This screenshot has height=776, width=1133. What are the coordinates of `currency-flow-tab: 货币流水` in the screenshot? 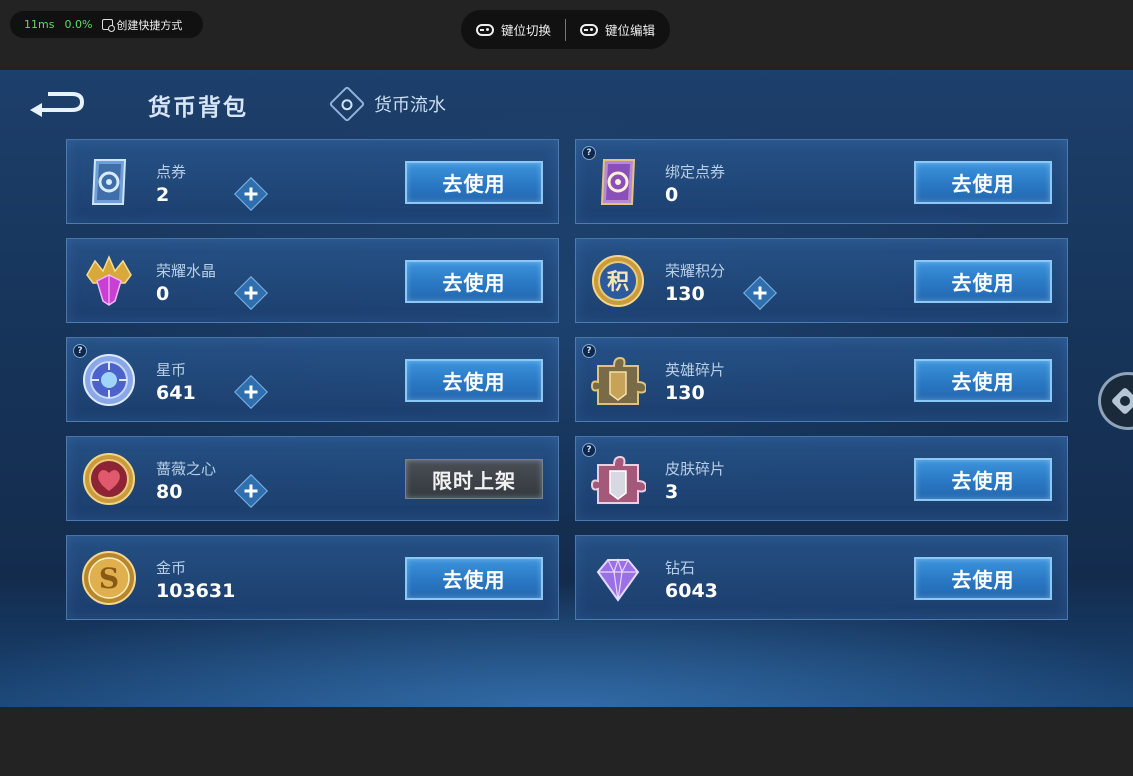 It's located at (387, 104).